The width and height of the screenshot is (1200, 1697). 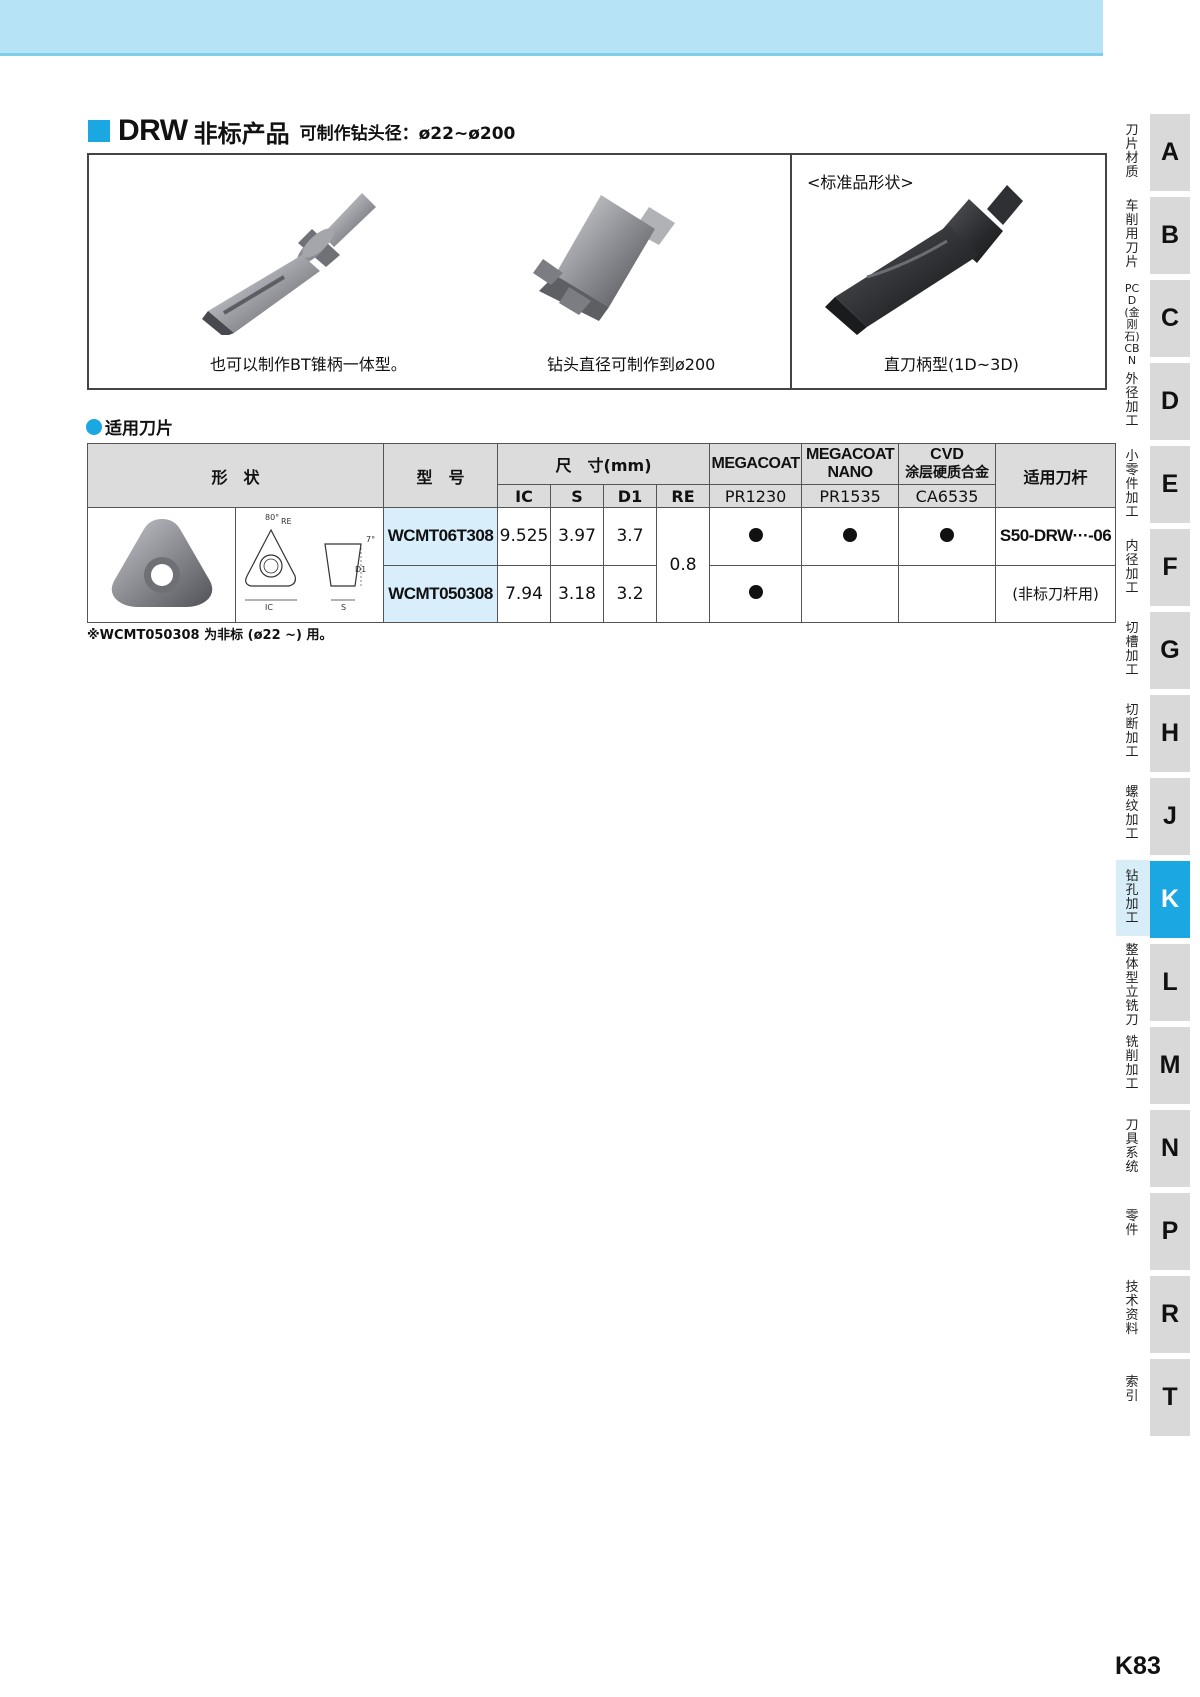 I want to click on side-label-n: 刀具系统, so click(x=1132, y=1146).